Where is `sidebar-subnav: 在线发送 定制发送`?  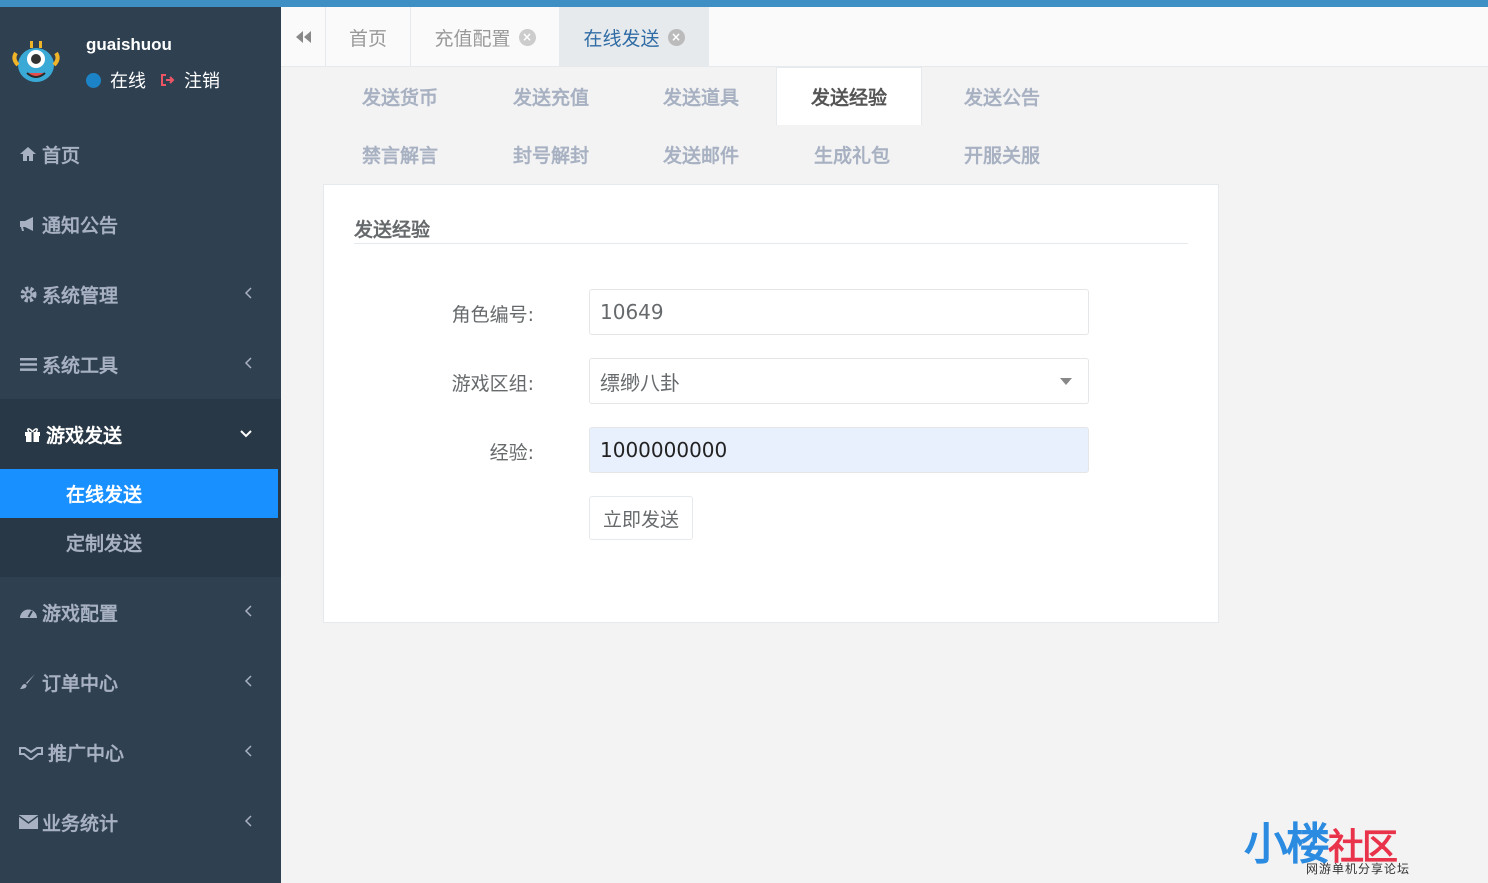
sidebar-subnav: 在线发送 定制发送 is located at coordinates (140, 523).